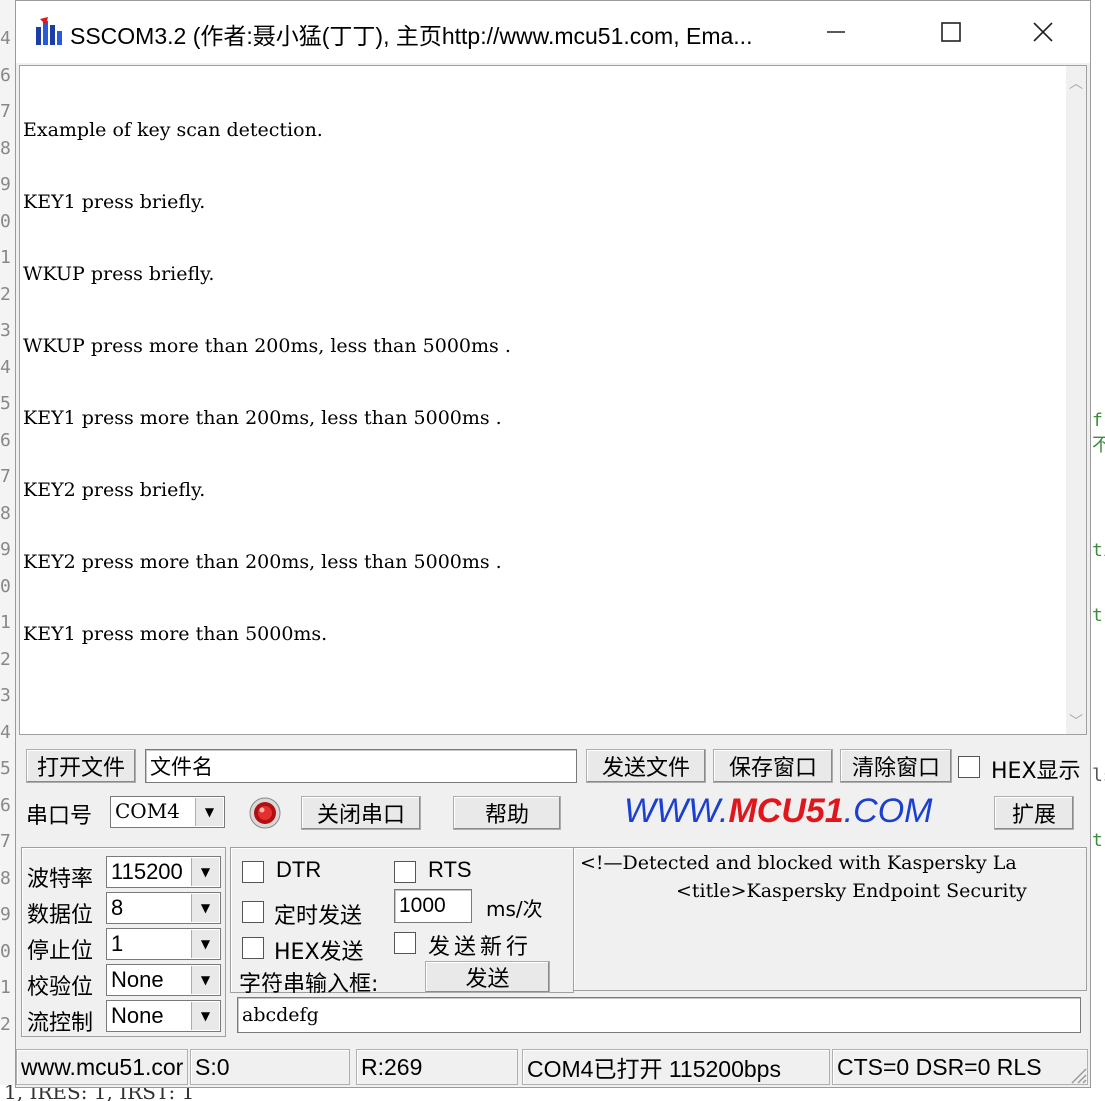 The width and height of the screenshot is (1105, 1101). I want to click on open-file-button: 打开文件, so click(81, 766).